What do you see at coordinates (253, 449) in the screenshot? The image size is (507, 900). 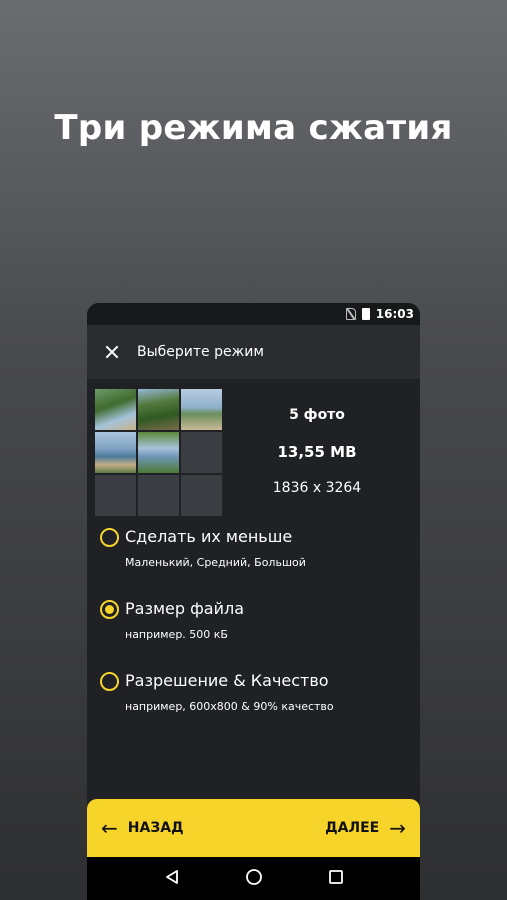 I see `photo-summary: 5 фото 13,55 MB 1836 x 3264` at bounding box center [253, 449].